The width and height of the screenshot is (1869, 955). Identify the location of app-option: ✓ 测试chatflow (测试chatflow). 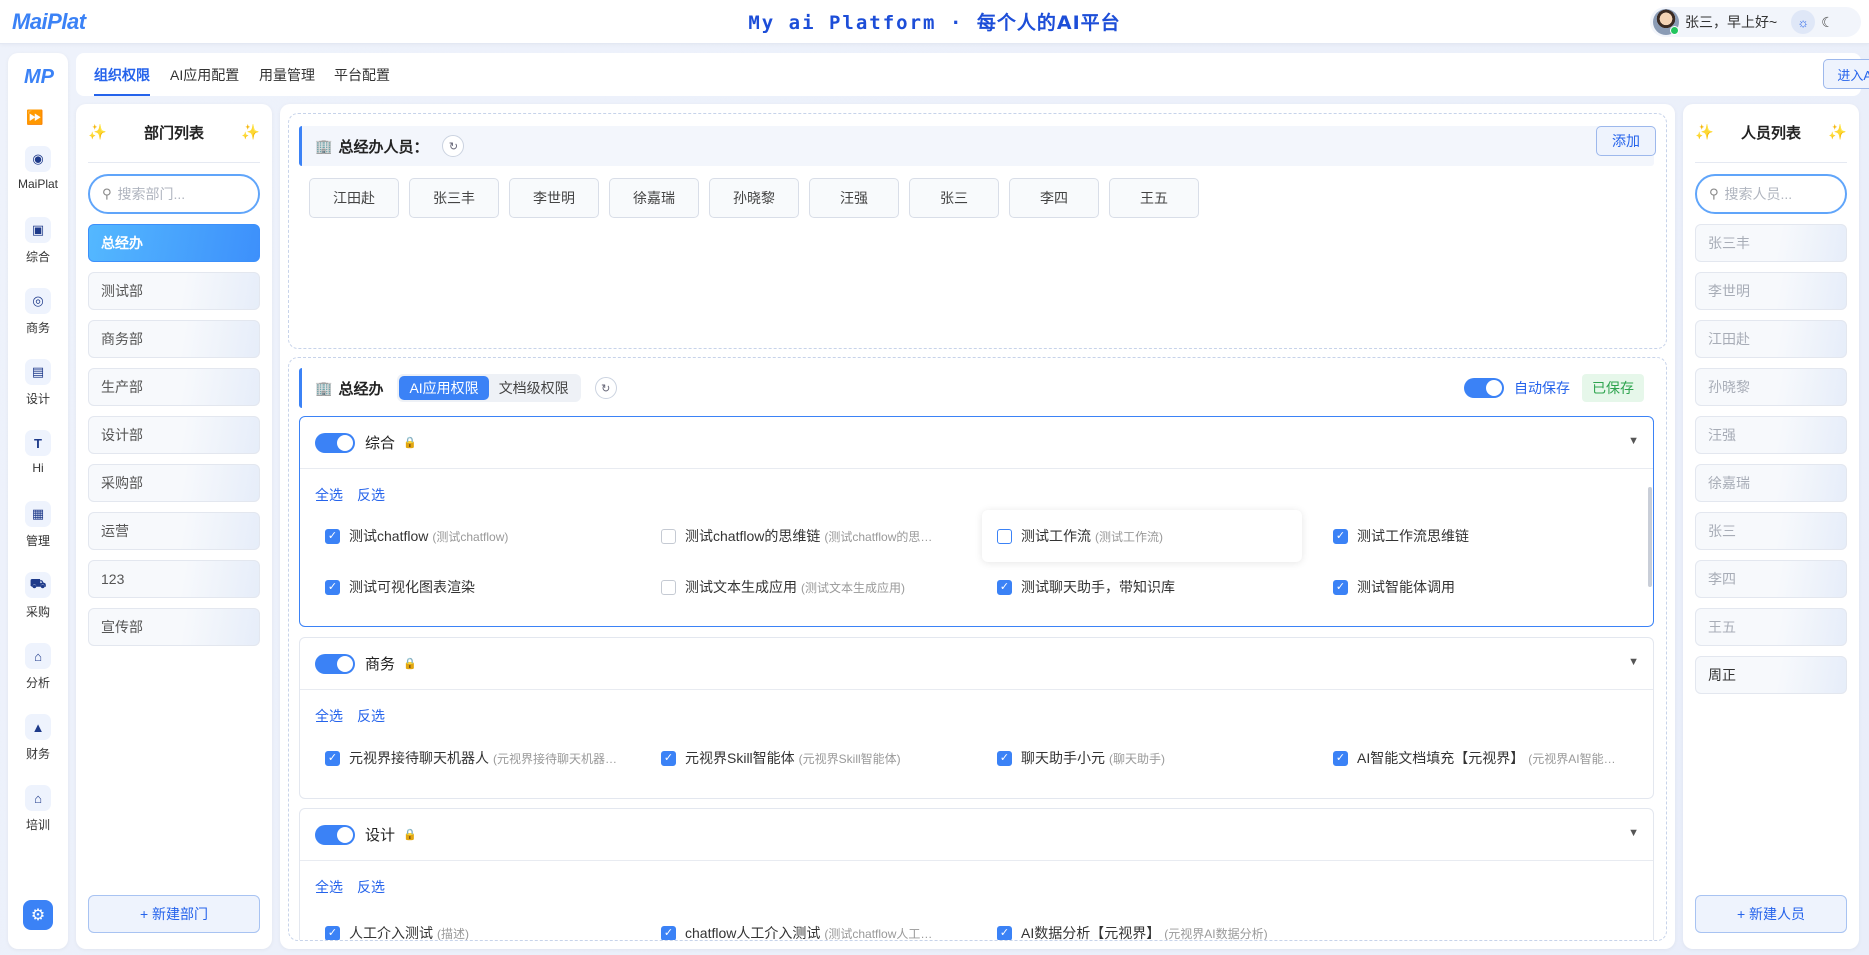
(470, 536).